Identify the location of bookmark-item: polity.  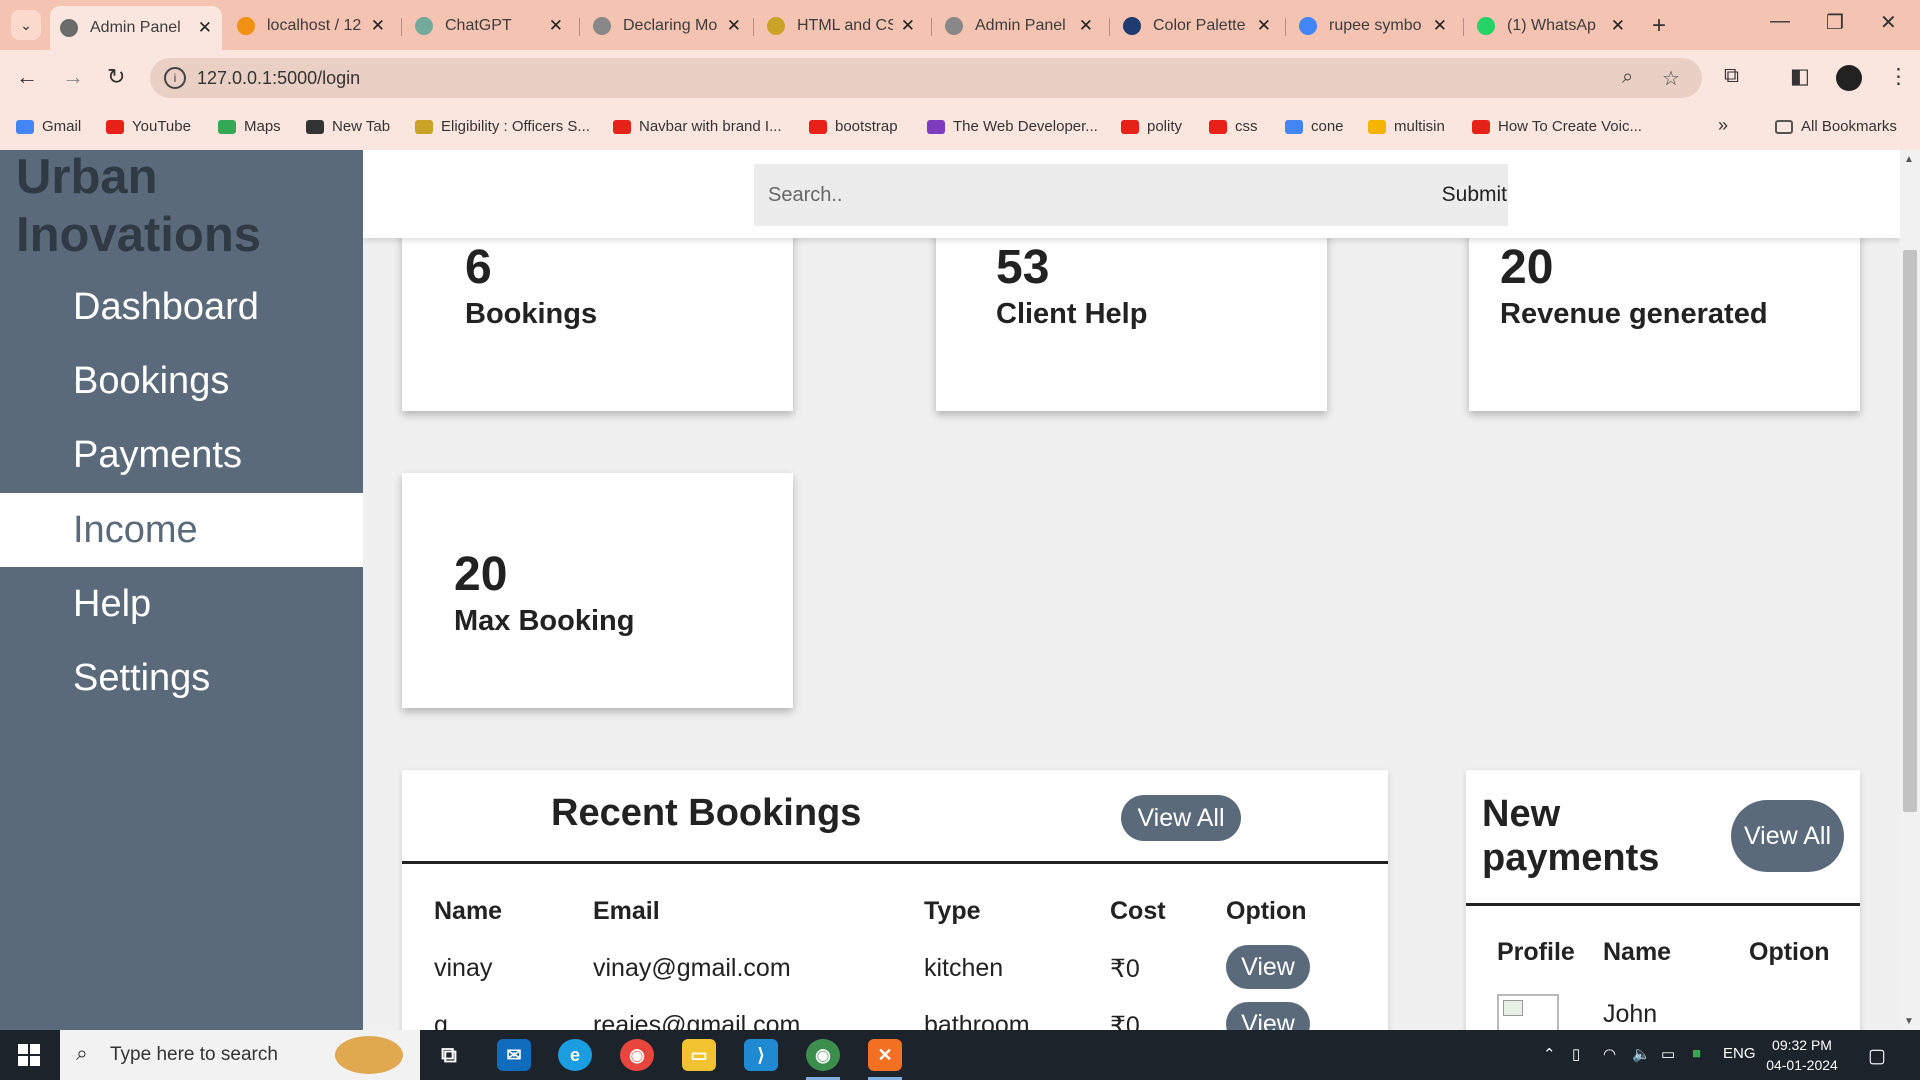
(1151, 126).